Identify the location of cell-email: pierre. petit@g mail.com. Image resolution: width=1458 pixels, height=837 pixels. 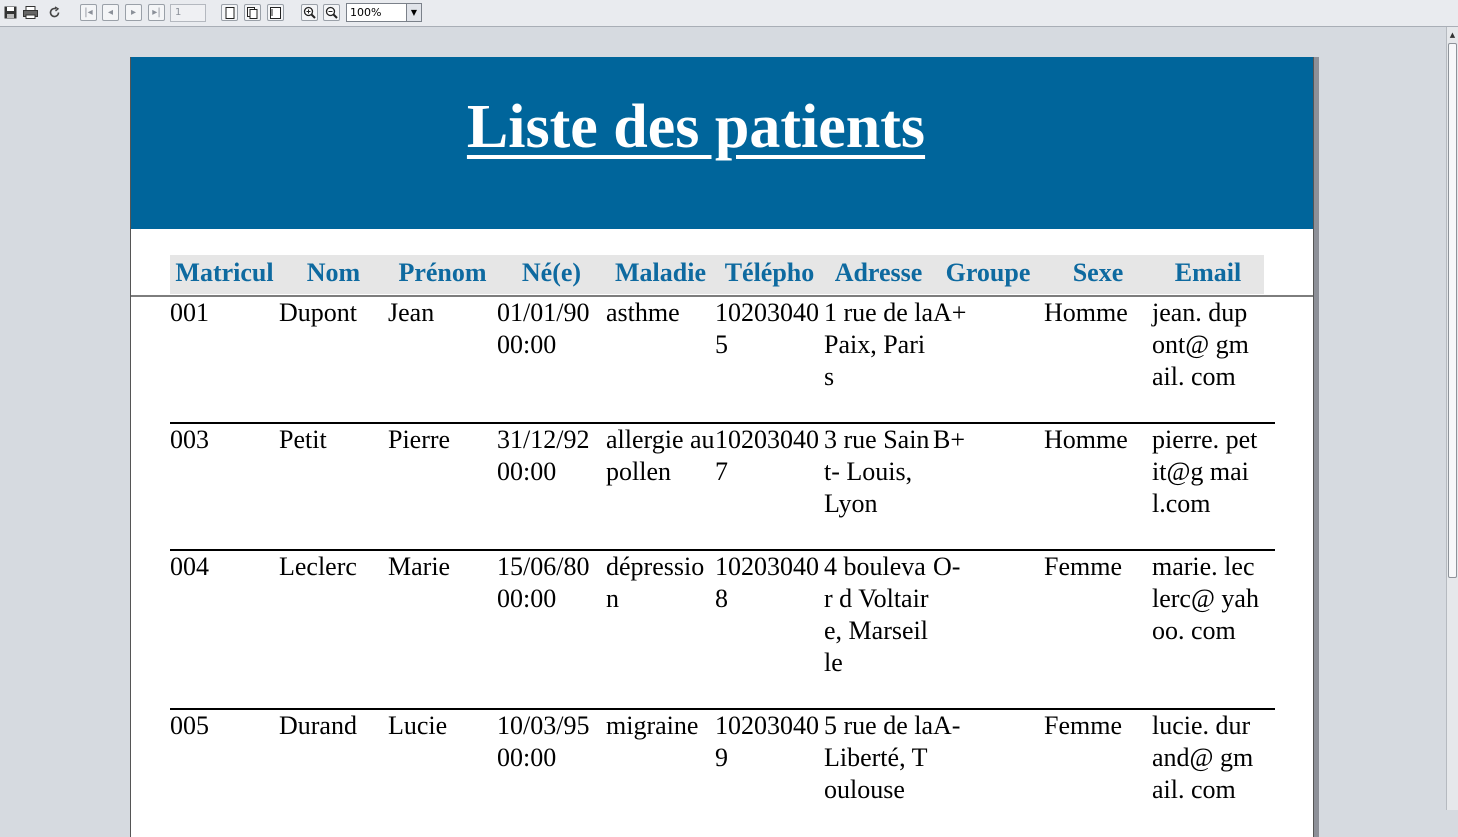
(1205, 471).